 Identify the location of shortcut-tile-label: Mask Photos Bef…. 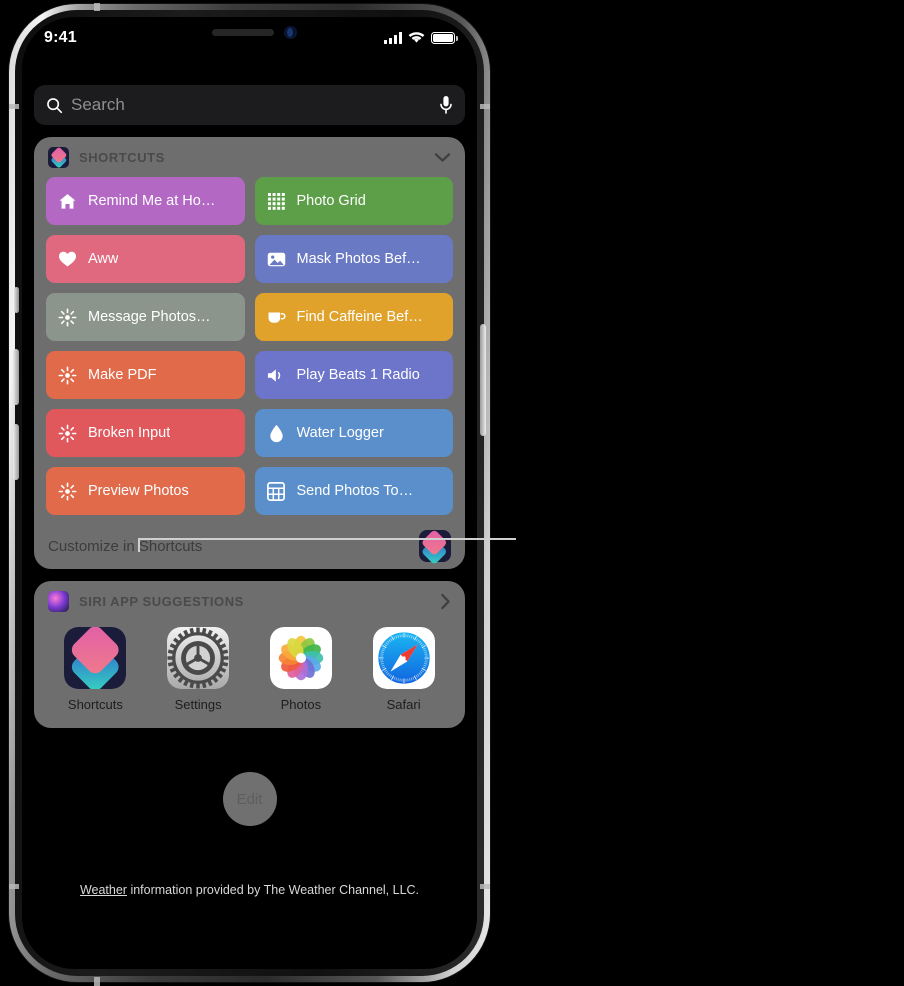
(358, 259).